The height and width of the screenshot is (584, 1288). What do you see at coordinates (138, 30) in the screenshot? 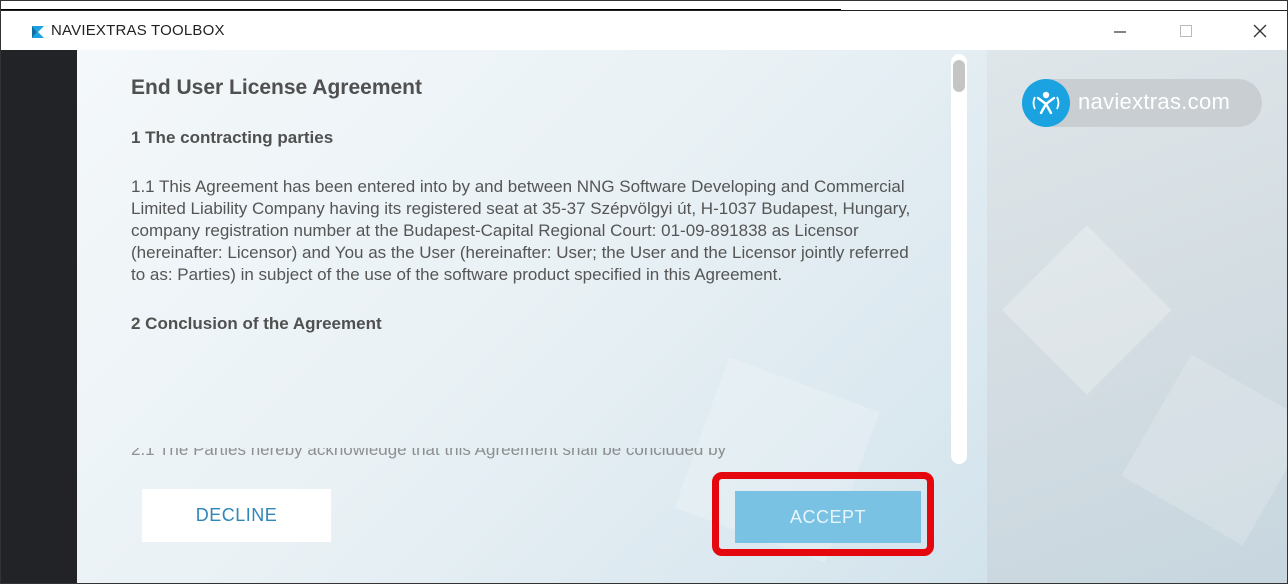
I see `window-title: NAVIEXTRAS TOOLBOX` at bounding box center [138, 30].